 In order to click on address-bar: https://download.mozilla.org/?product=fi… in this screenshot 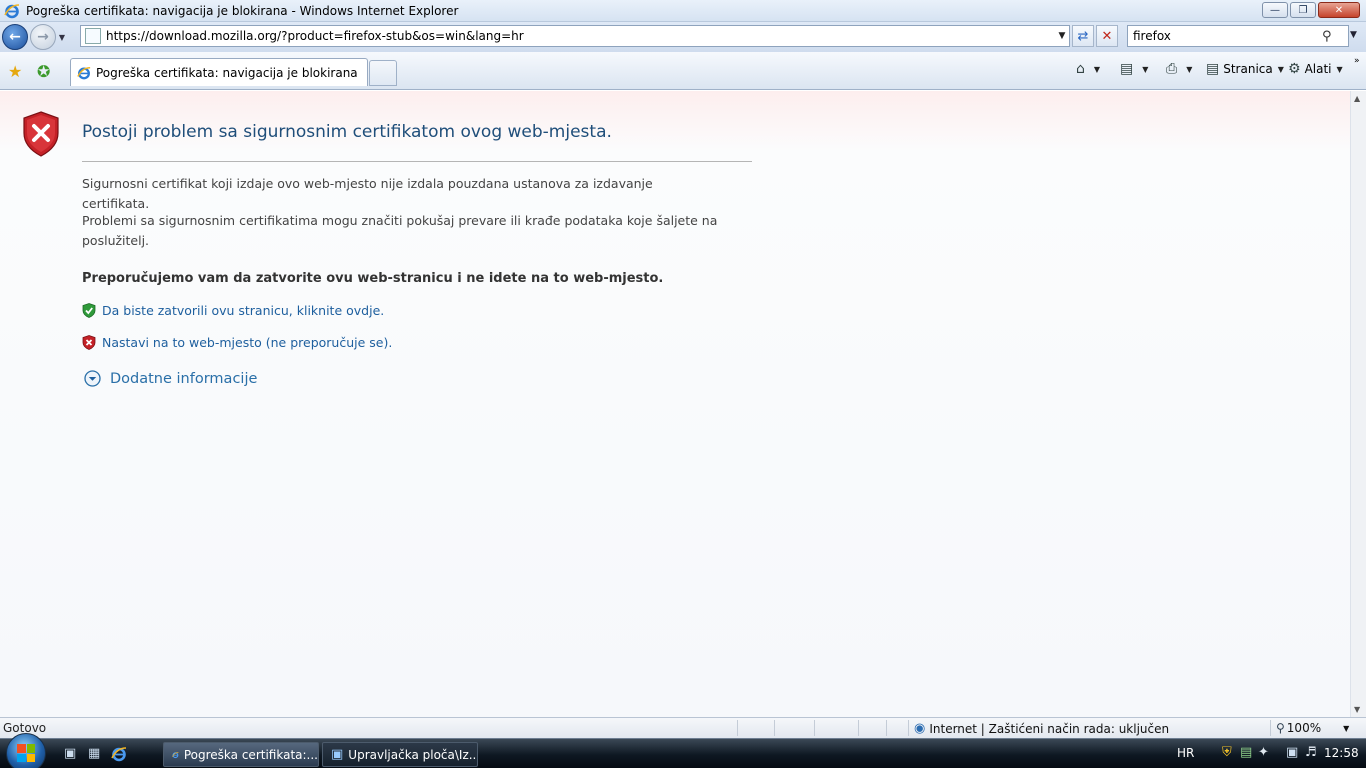, I will do `click(575, 36)`.